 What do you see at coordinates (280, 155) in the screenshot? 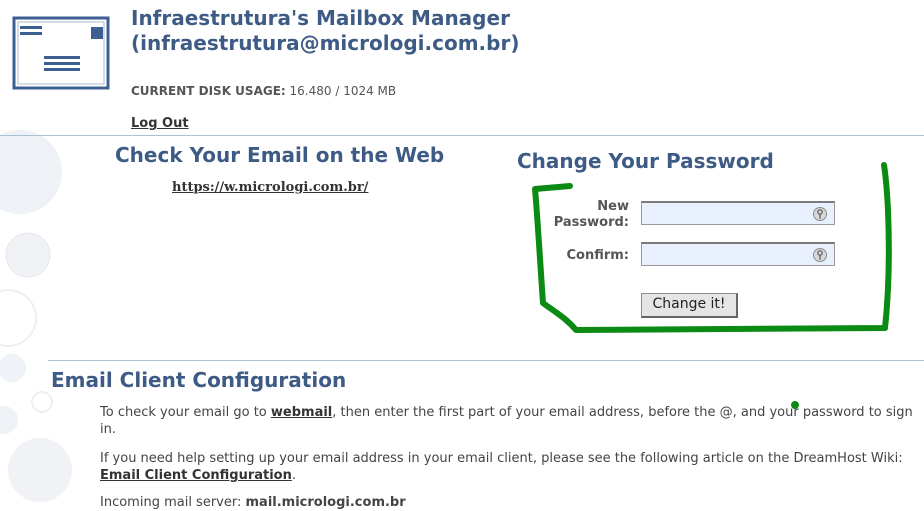
I see `webmail-heading: Check Your Email on the Web` at bounding box center [280, 155].